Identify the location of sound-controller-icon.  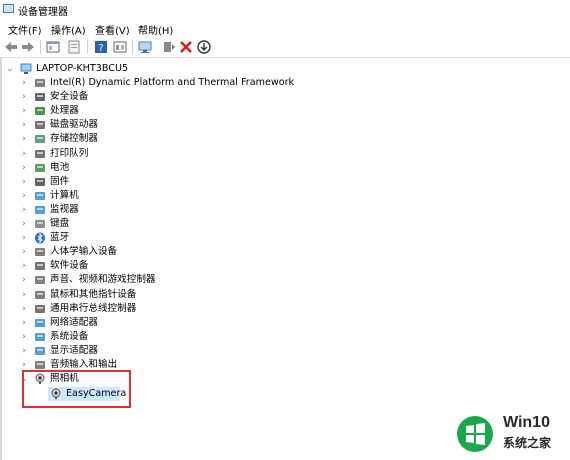
(40, 280).